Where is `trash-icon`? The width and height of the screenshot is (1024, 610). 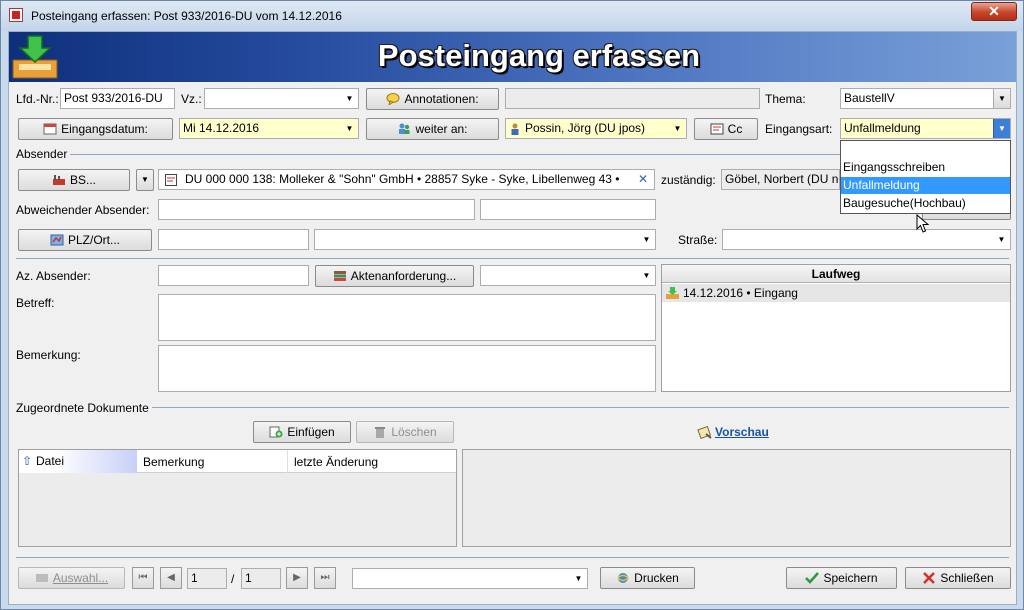
trash-icon is located at coordinates (380, 432).